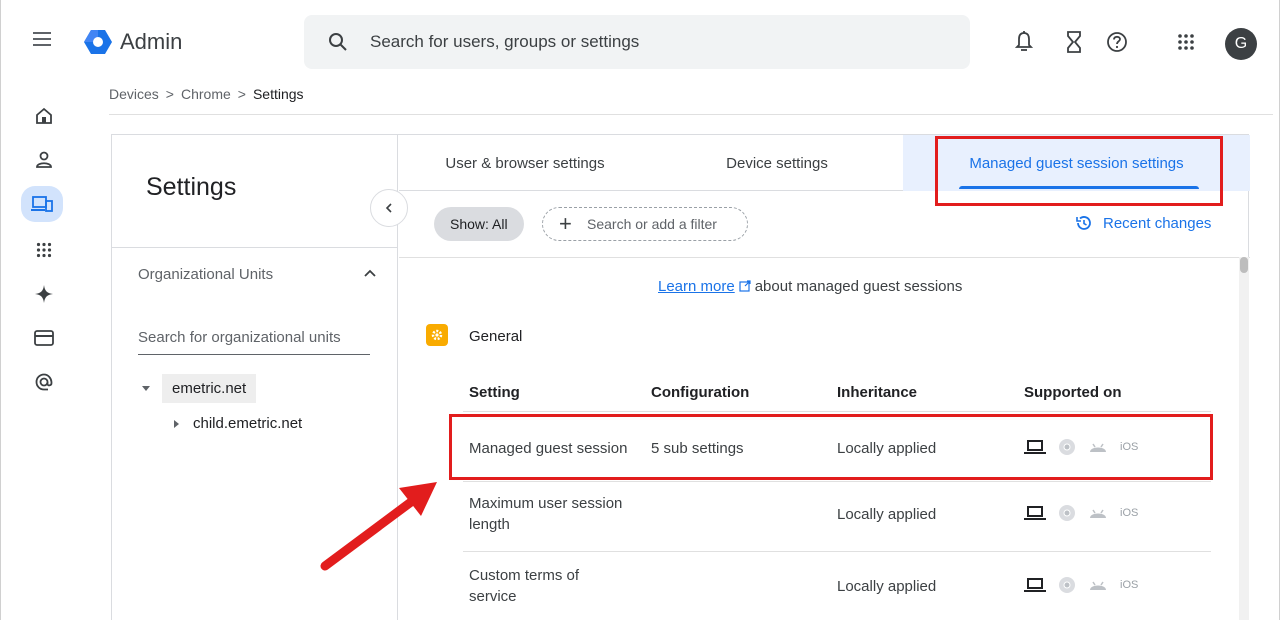 The width and height of the screenshot is (1280, 620). I want to click on menu-icon, so click(42, 41).